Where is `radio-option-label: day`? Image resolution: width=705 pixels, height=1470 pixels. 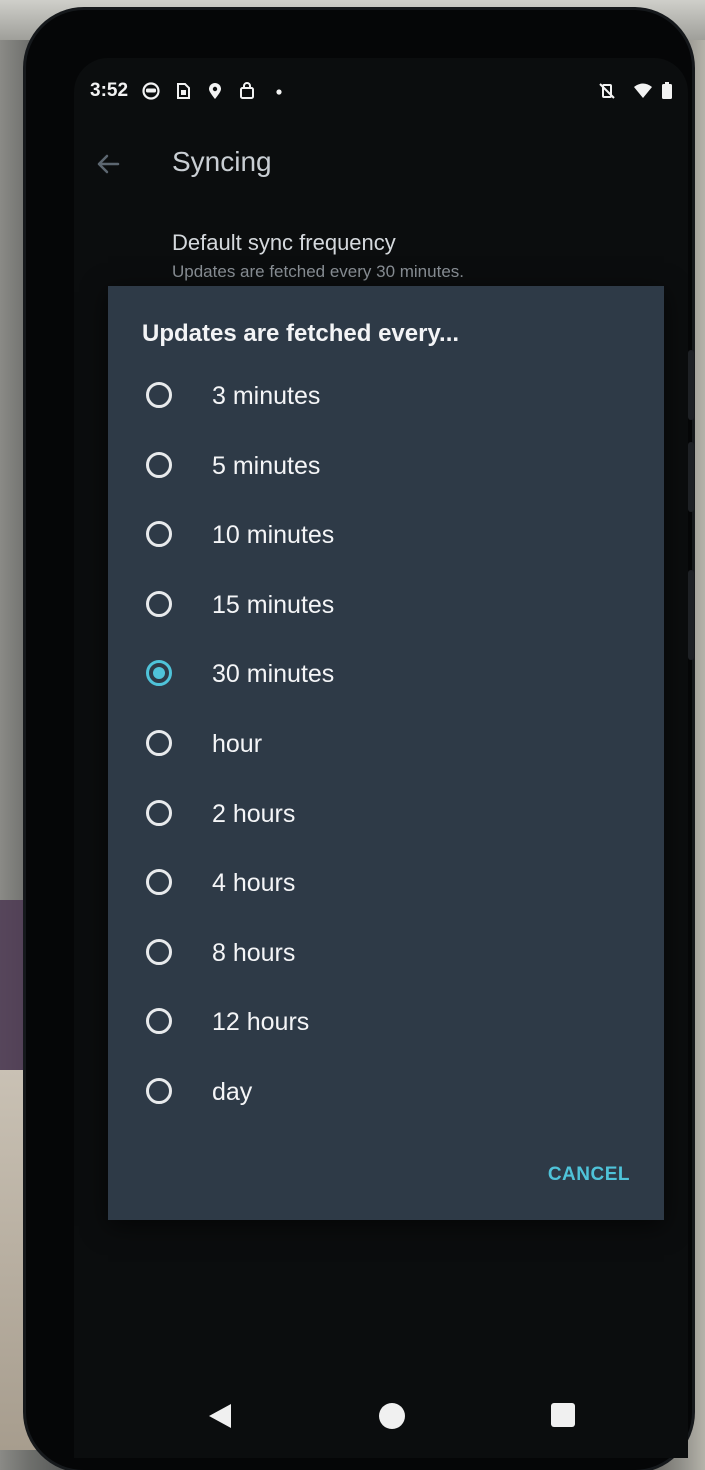 radio-option-label: day is located at coordinates (232, 1092).